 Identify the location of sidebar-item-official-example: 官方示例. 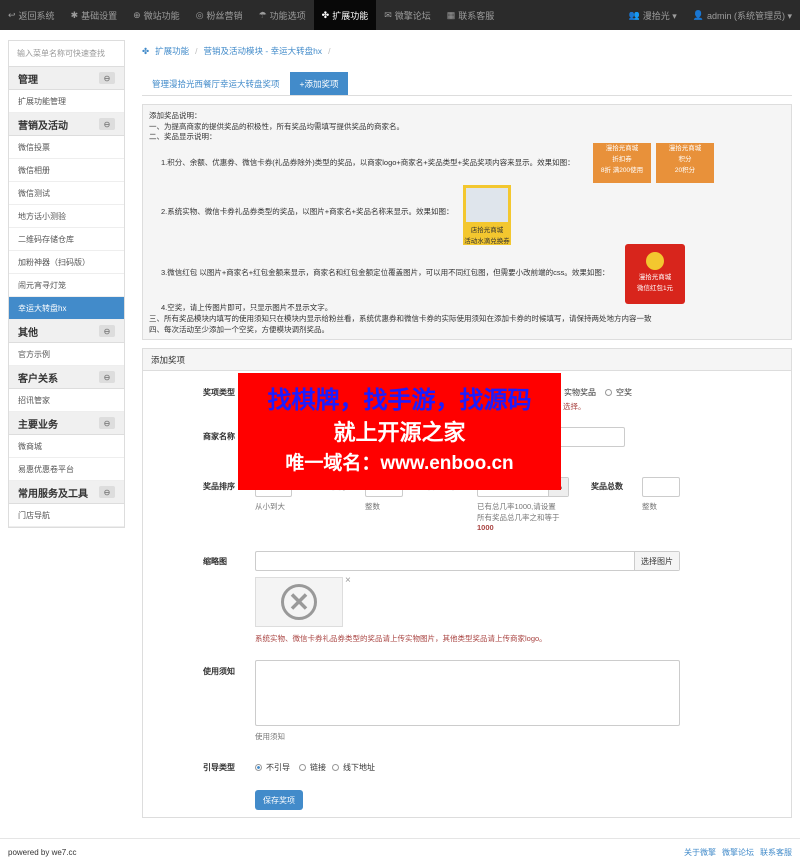
(66, 354).